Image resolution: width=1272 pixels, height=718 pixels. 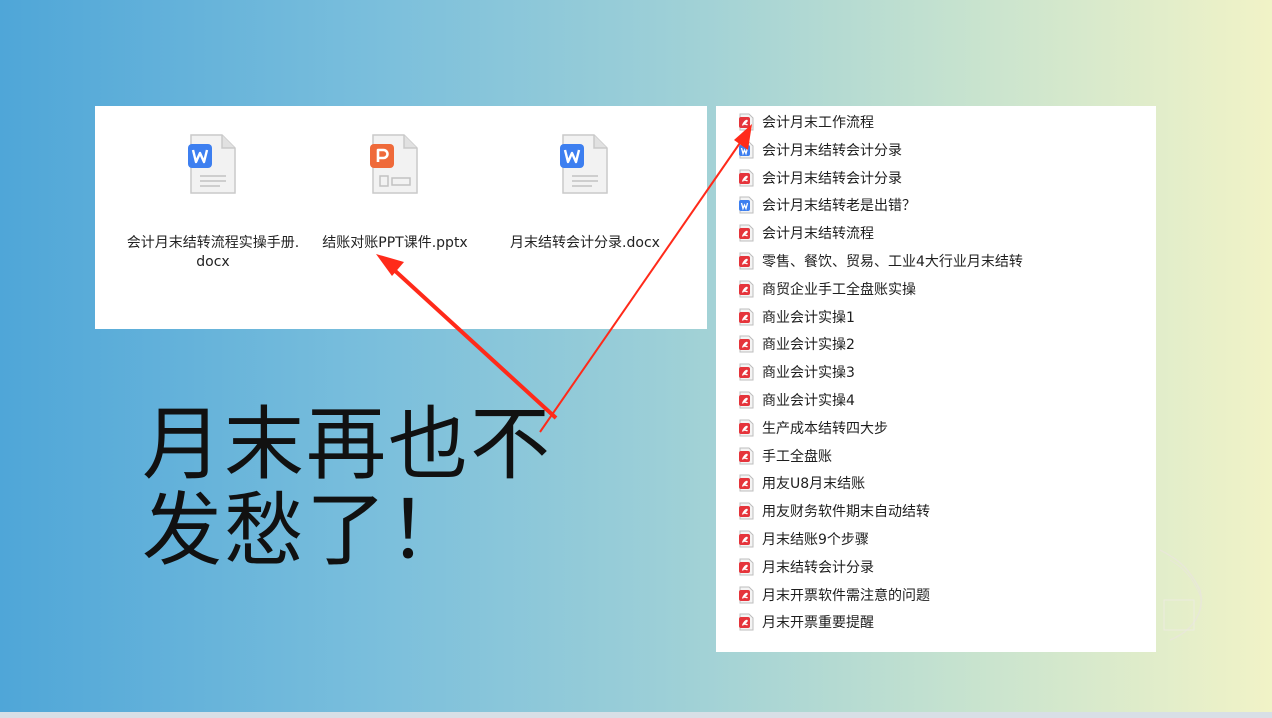 What do you see at coordinates (347, 444) in the screenshot?
I see `slogan-line-1: 月末再也不` at bounding box center [347, 444].